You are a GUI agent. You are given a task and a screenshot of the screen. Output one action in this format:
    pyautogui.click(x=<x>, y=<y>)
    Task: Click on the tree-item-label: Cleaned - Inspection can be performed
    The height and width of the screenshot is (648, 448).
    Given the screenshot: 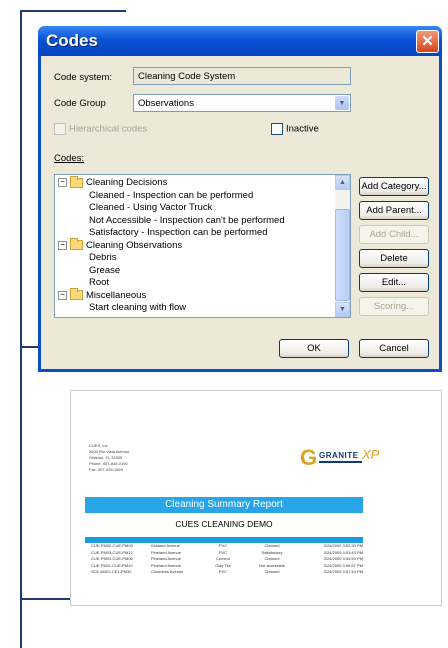 What is the action you would take?
    pyautogui.click(x=171, y=195)
    